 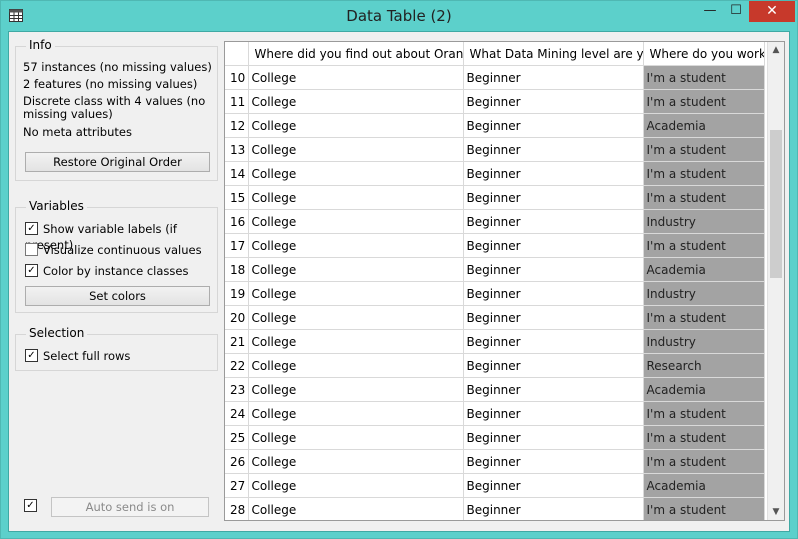 What do you see at coordinates (704, 365) in the screenshot?
I see `work-cell: Research` at bounding box center [704, 365].